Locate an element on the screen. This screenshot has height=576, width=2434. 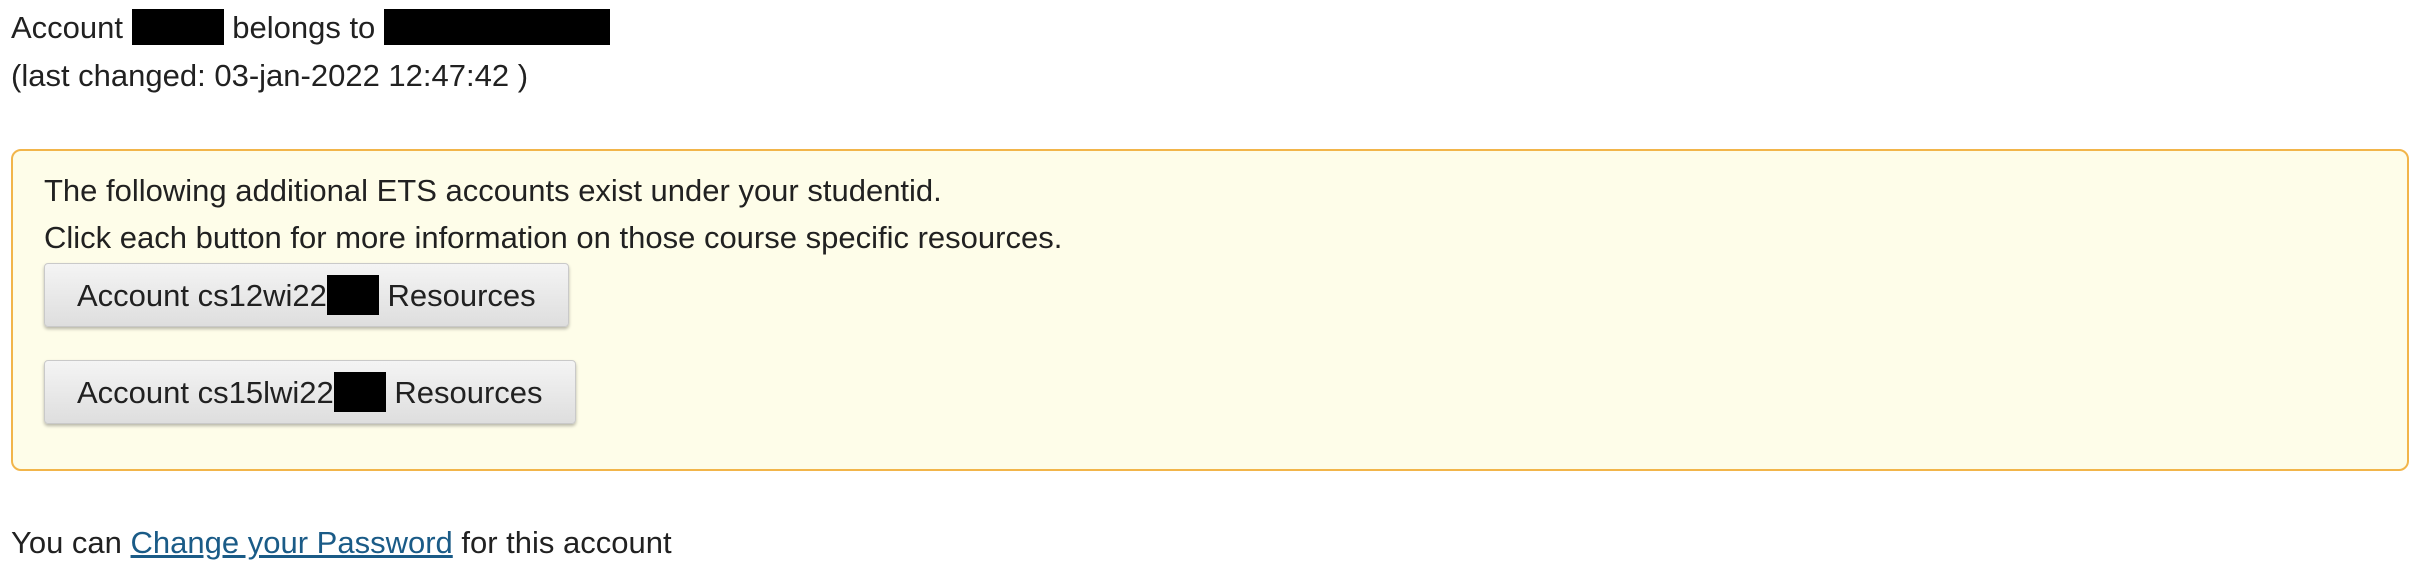
belongs-to-label: belongs to is located at coordinates (303, 27).